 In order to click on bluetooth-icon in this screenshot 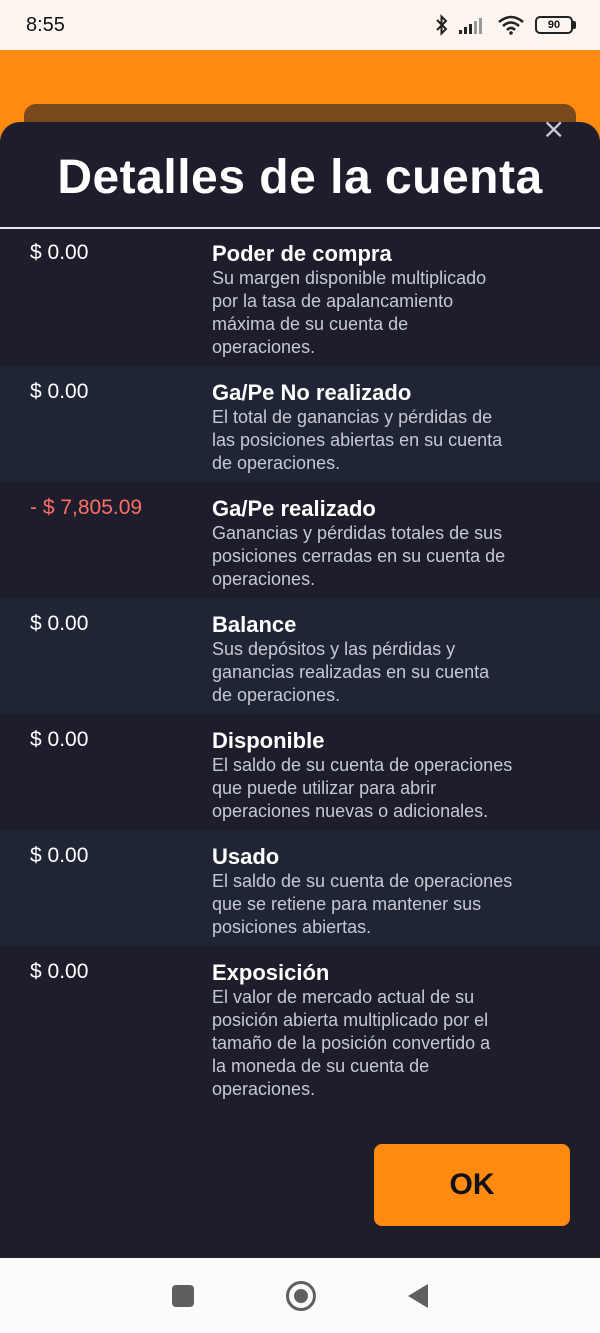, I will do `click(442, 25)`.